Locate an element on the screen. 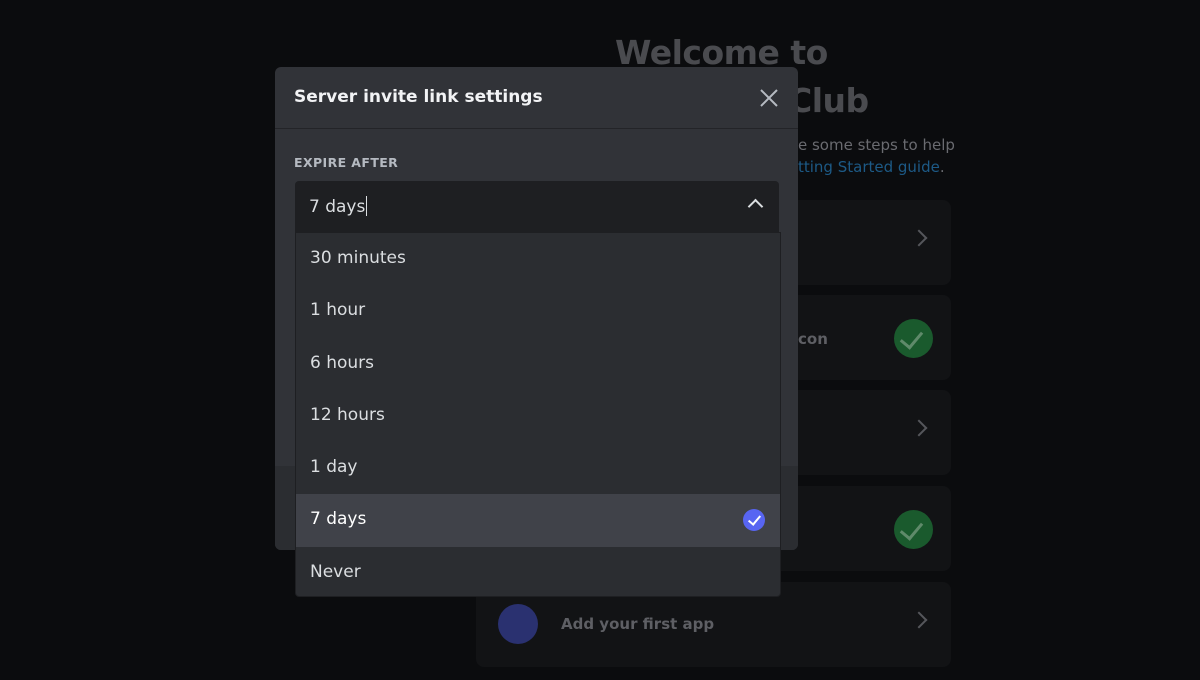 This screenshot has width=1200, height=680. modal-header: Server invite link settings is located at coordinates (536, 98).